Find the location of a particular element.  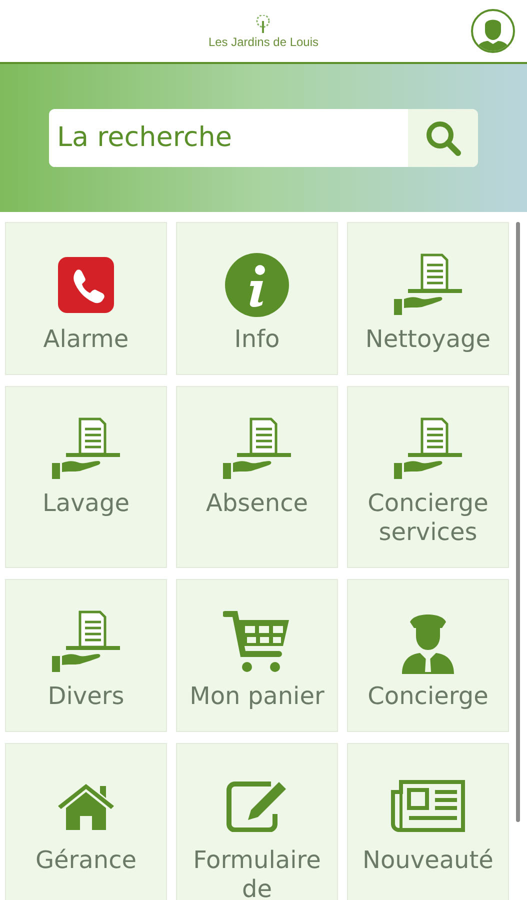

search-icon is located at coordinates (443, 138).